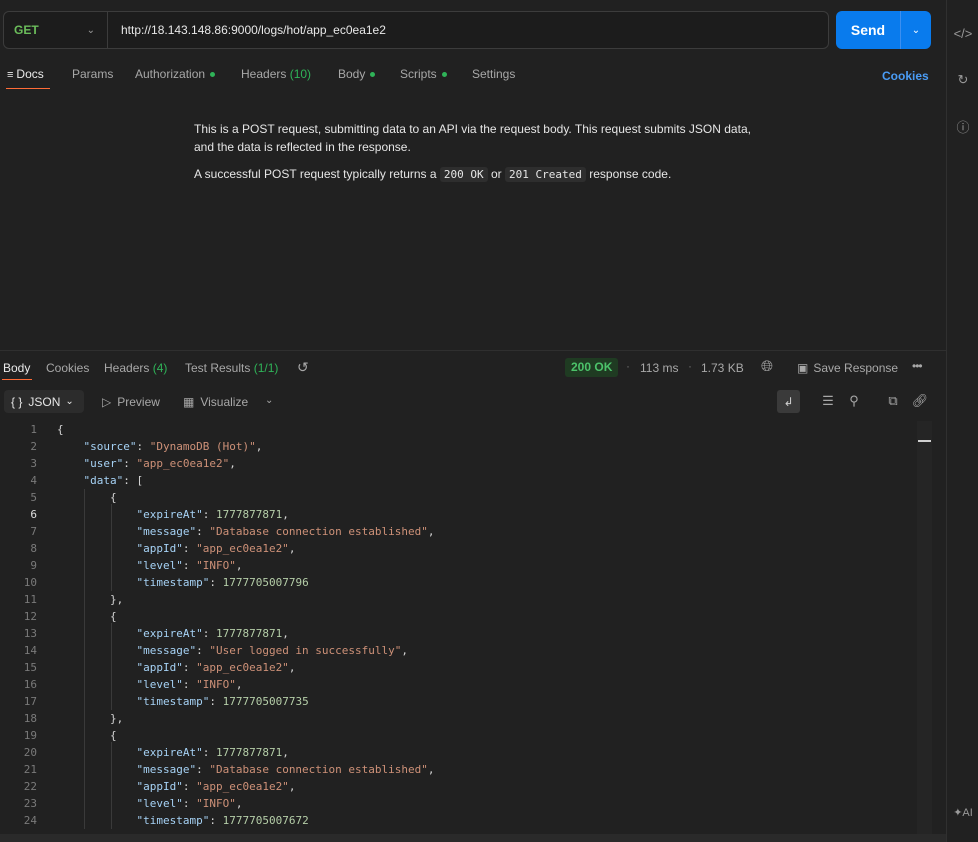  I want to click on save-icon: ▣, so click(803, 368).